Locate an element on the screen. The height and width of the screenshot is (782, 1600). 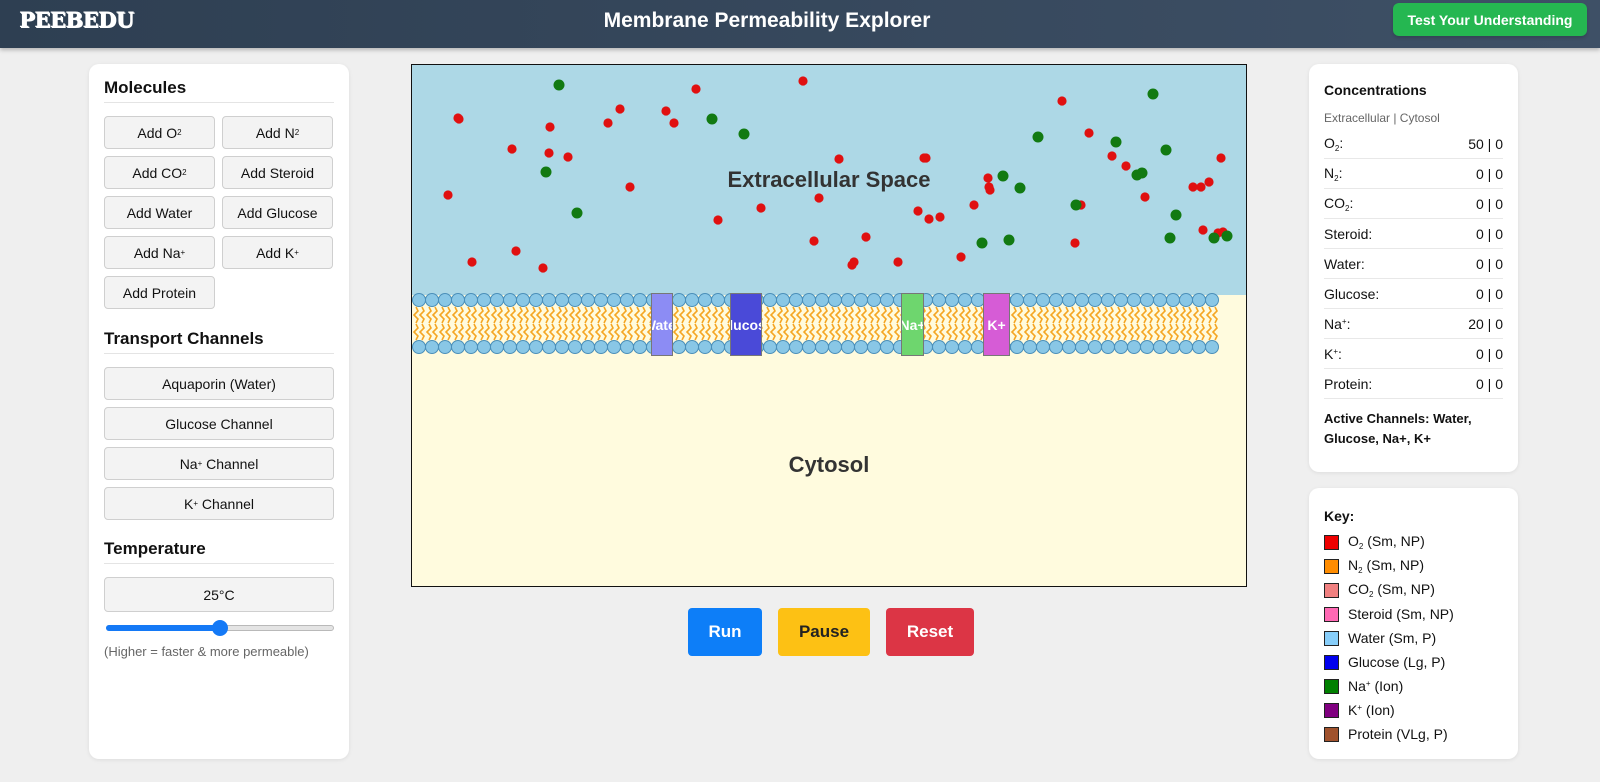
key-label: N2 (Sm, NP) is located at coordinates (1386, 566).